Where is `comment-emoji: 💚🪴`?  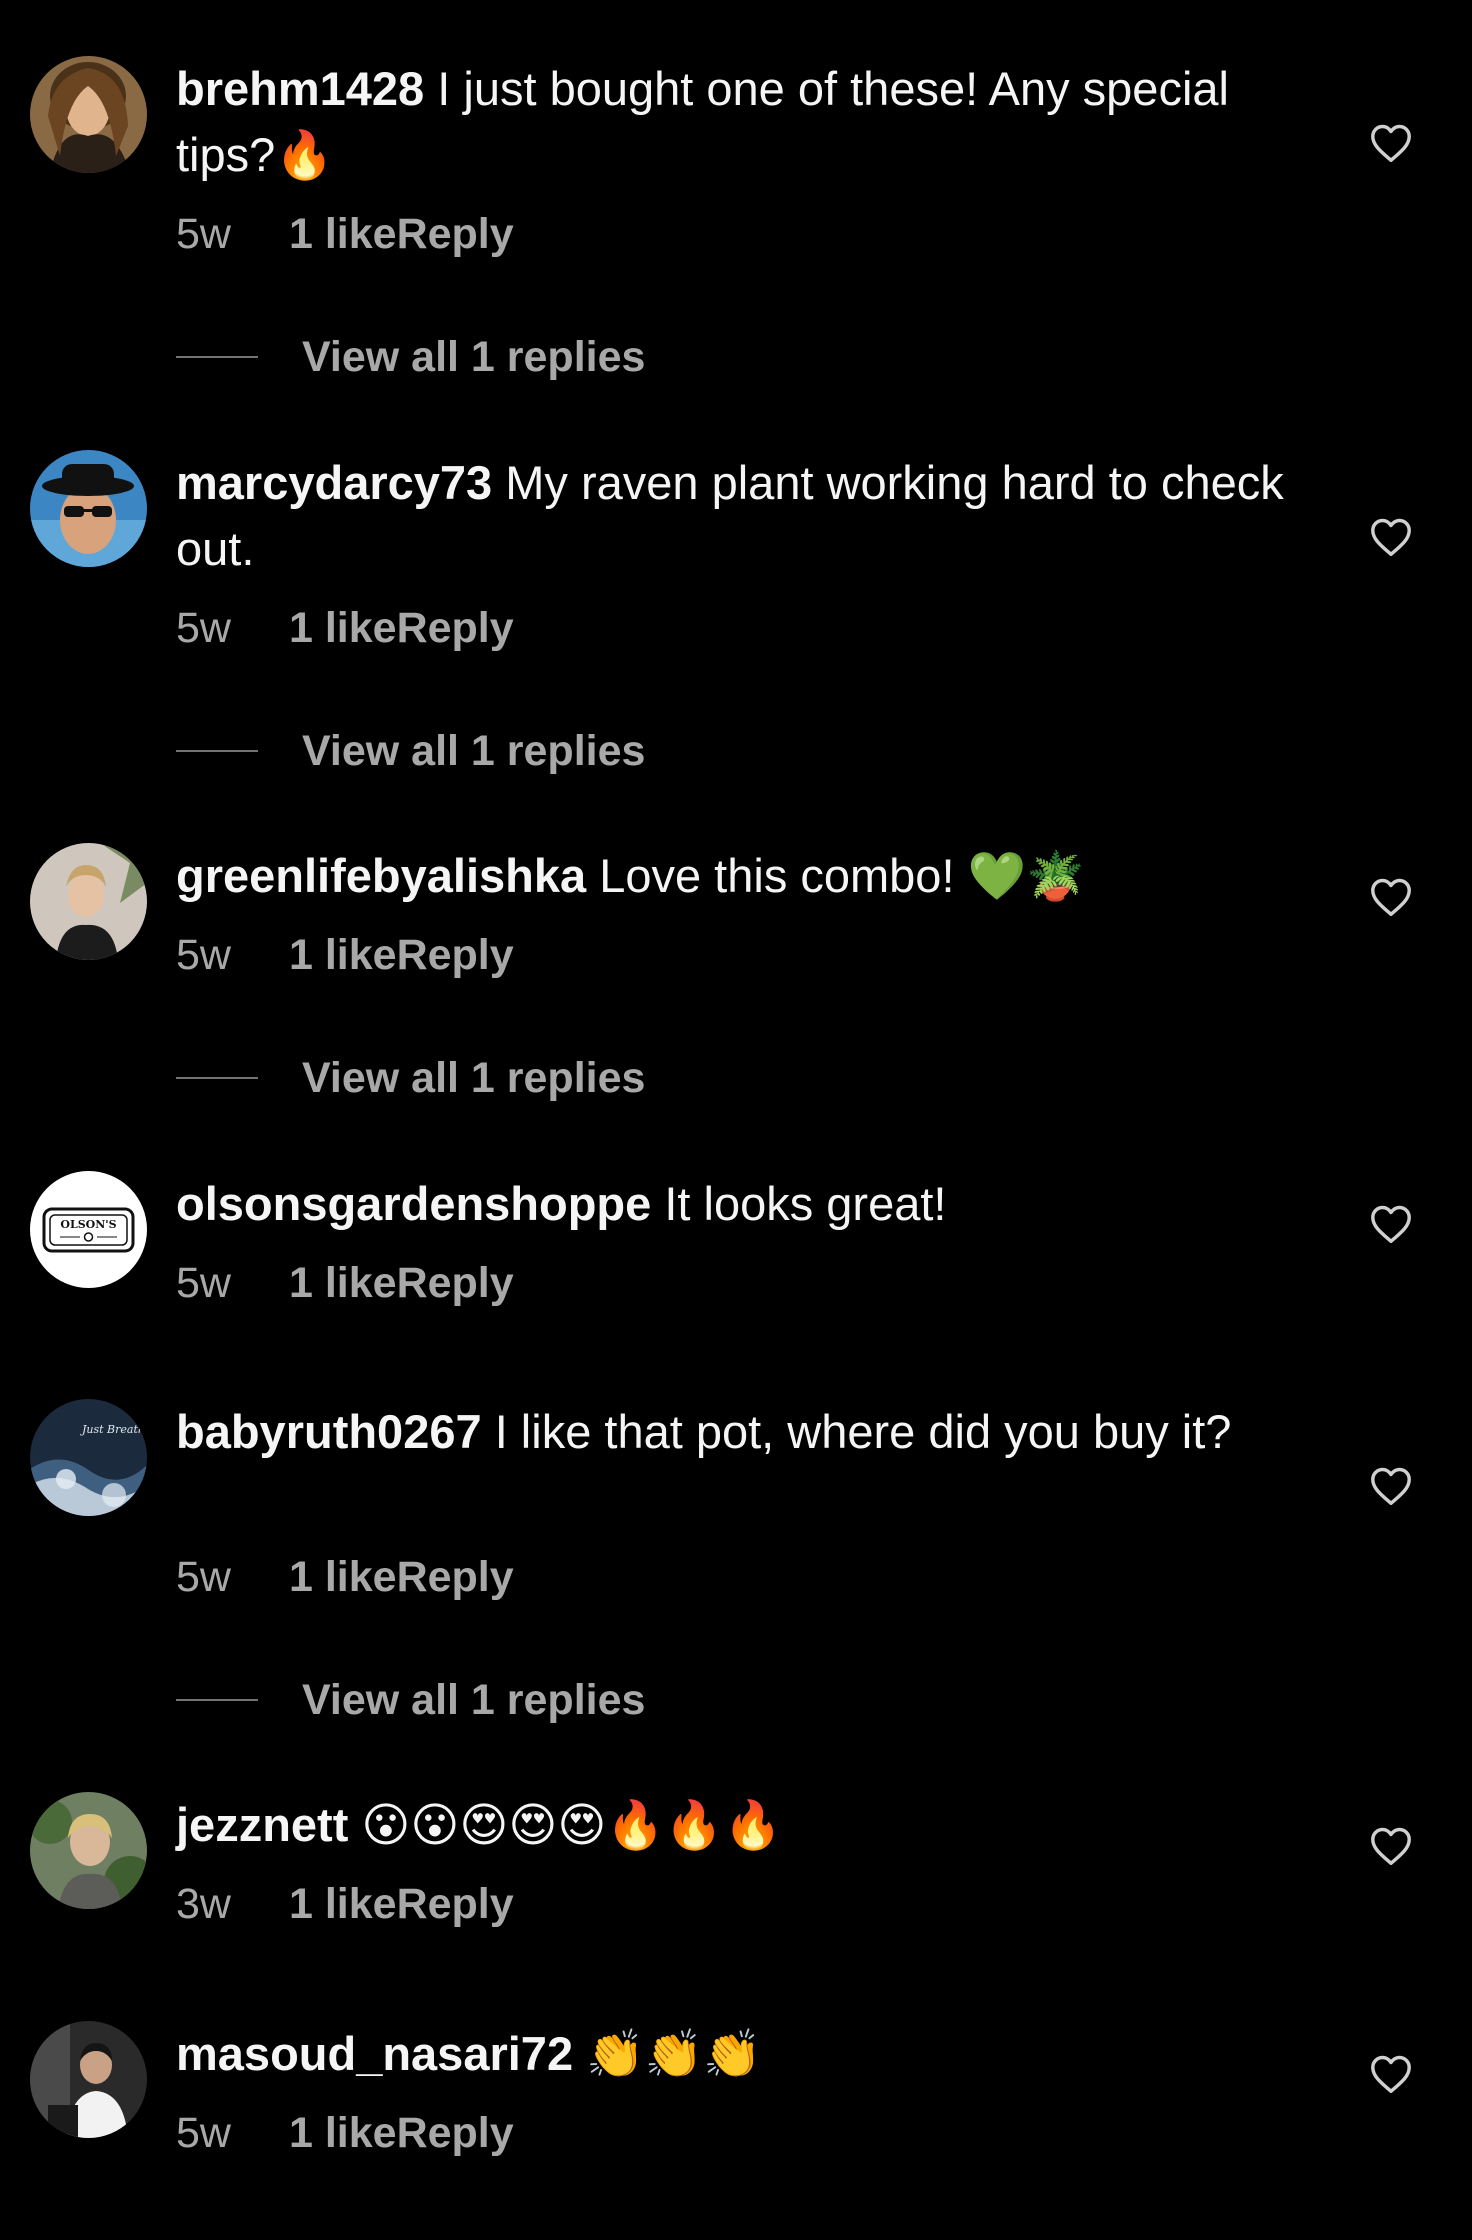
comment-emoji: 💚🪴 is located at coordinates (1026, 876).